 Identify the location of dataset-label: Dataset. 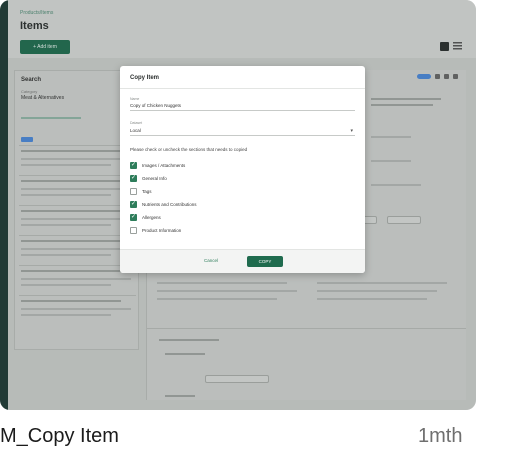
(136, 123).